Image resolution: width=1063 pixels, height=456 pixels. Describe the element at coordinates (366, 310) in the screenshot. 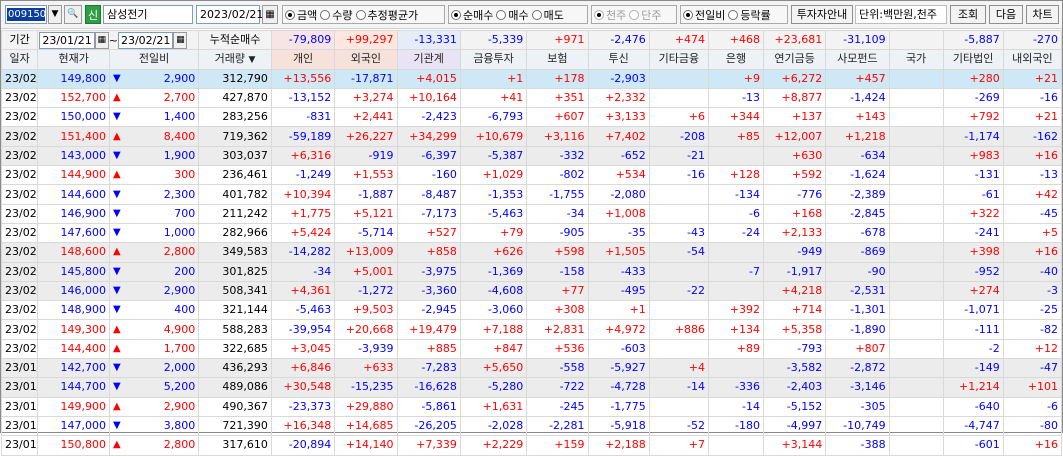

I see `value-cell: +9,503` at that location.